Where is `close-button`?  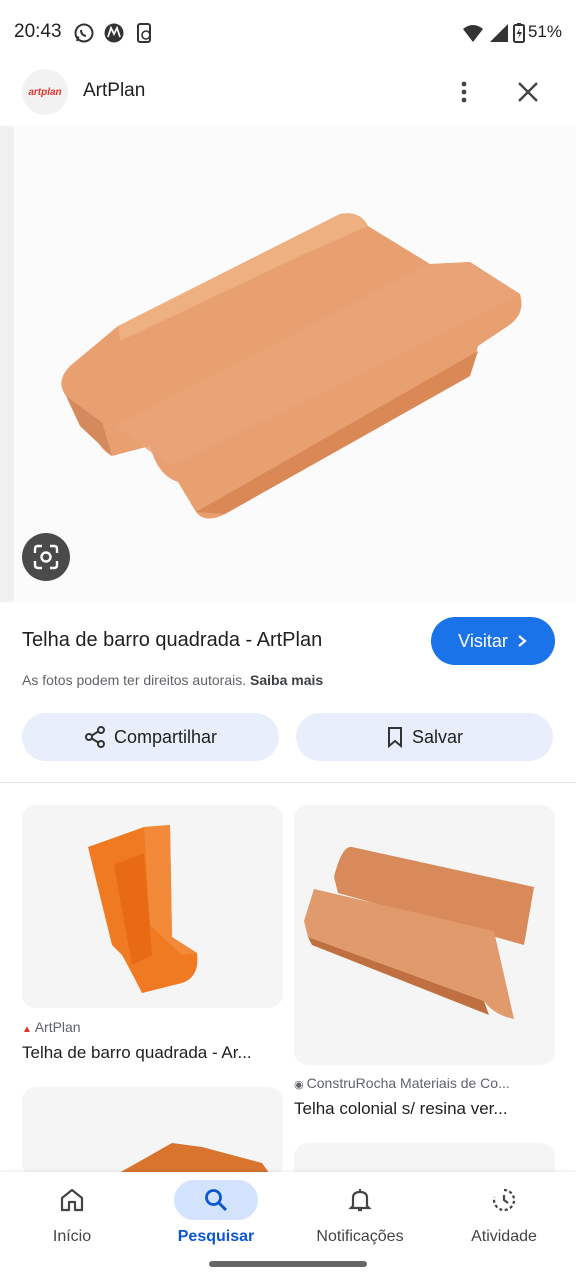
close-button is located at coordinates (528, 92).